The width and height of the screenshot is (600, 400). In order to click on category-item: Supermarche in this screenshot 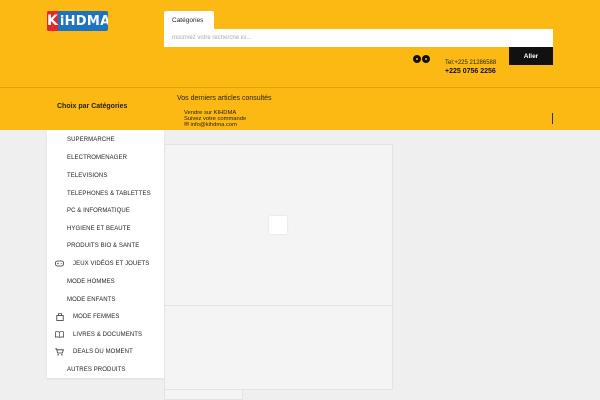, I will do `click(105, 139)`.